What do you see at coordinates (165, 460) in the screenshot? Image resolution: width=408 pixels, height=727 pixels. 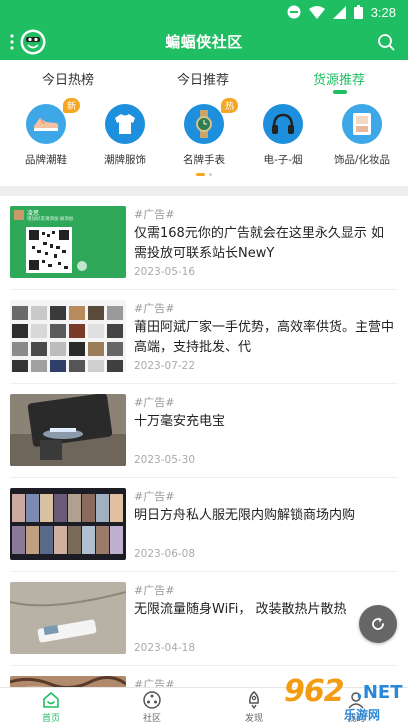 I see `item-date: 2023-05-30` at bounding box center [165, 460].